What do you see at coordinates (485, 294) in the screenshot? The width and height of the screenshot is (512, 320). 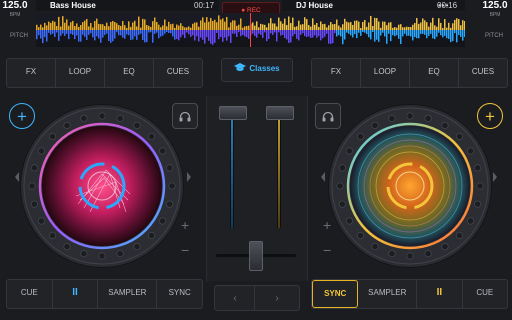 I see `right-cue-button: CUE` at bounding box center [485, 294].